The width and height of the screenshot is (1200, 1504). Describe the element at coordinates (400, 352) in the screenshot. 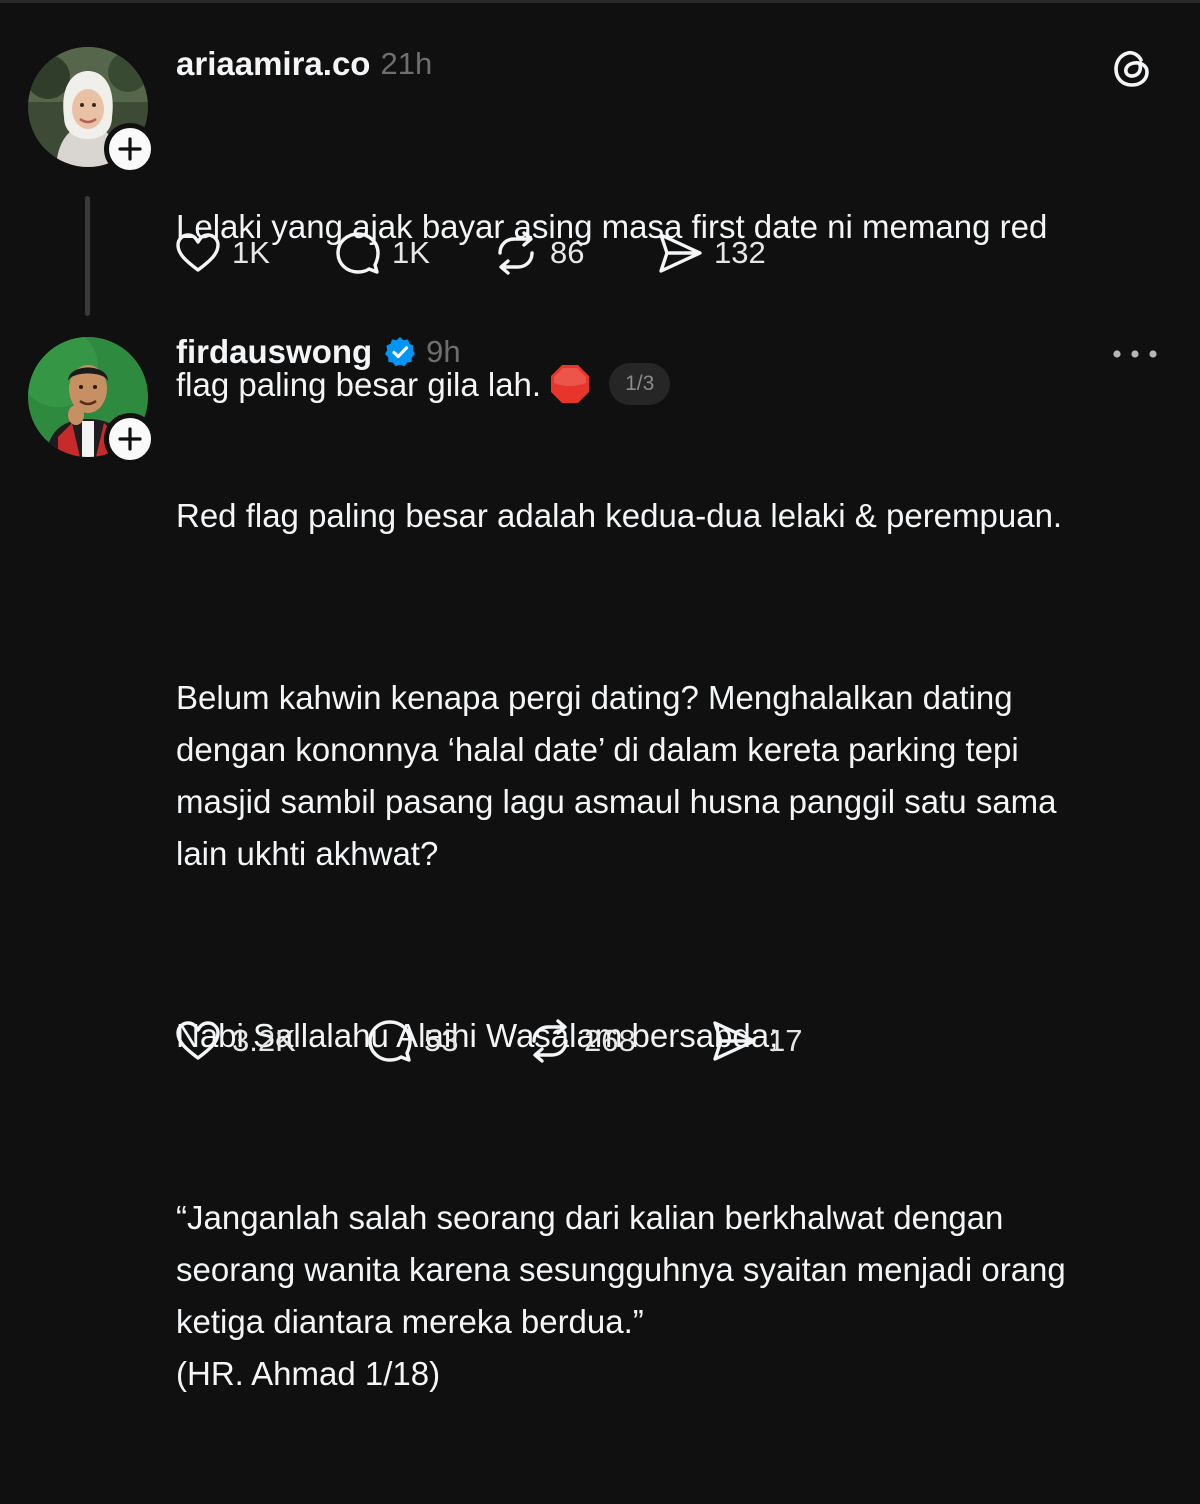

I see `verified-badge-icon` at that location.